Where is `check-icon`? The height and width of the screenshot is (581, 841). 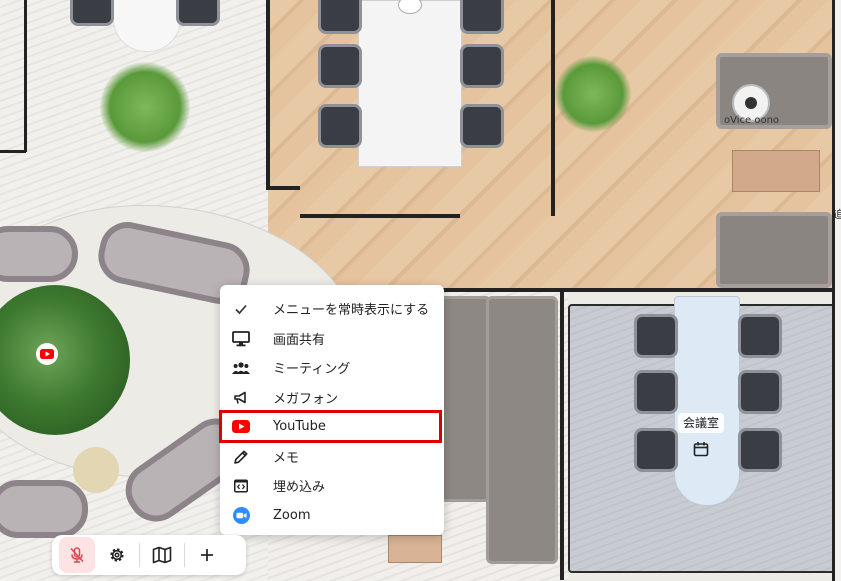
check-icon is located at coordinates (241, 309).